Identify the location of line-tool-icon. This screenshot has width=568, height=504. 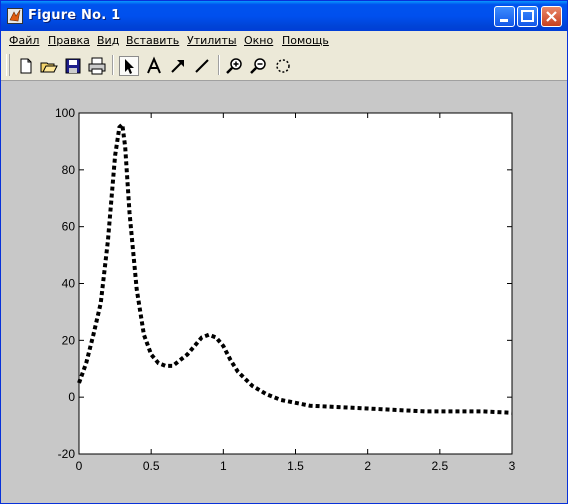
(202, 66).